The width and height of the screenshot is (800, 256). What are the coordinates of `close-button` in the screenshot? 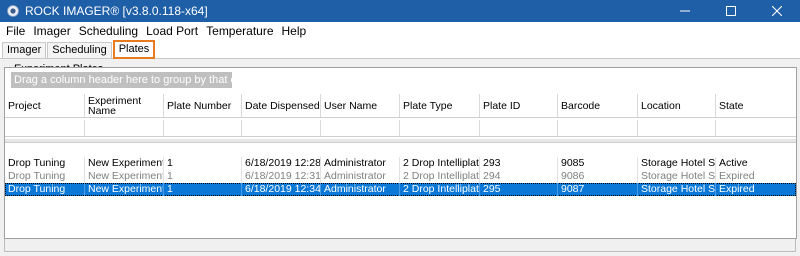 It's located at (777, 11).